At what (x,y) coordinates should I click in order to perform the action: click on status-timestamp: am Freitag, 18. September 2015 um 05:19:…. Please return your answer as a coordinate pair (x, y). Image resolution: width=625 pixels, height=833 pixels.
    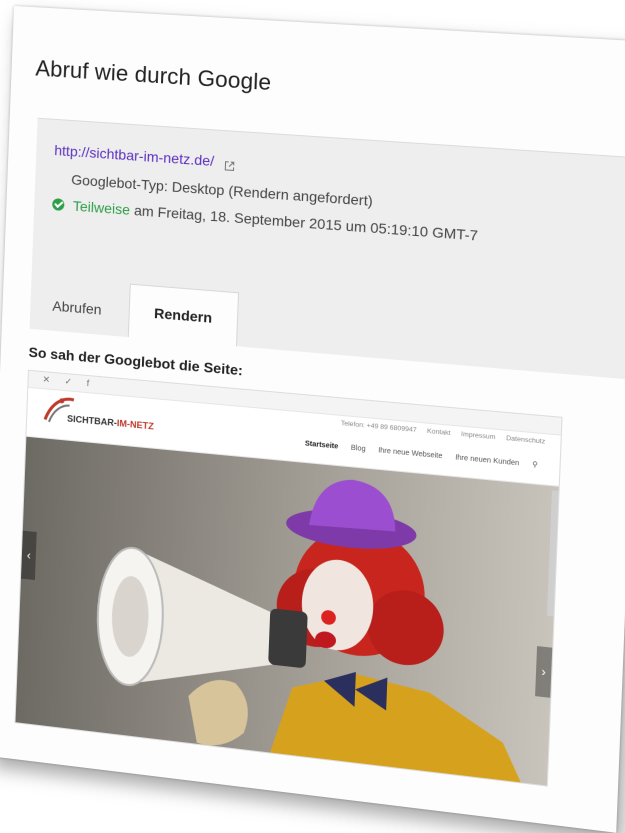
    Looking at the image, I should click on (306, 223).